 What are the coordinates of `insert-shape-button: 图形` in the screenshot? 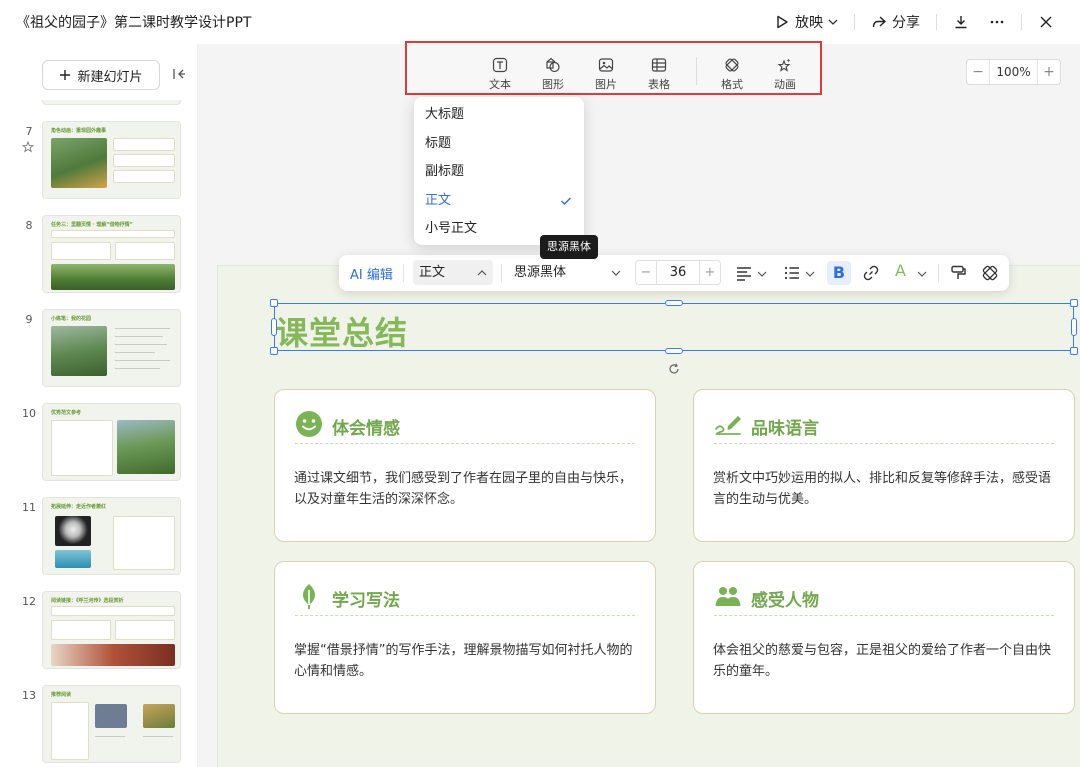 It's located at (553, 74).